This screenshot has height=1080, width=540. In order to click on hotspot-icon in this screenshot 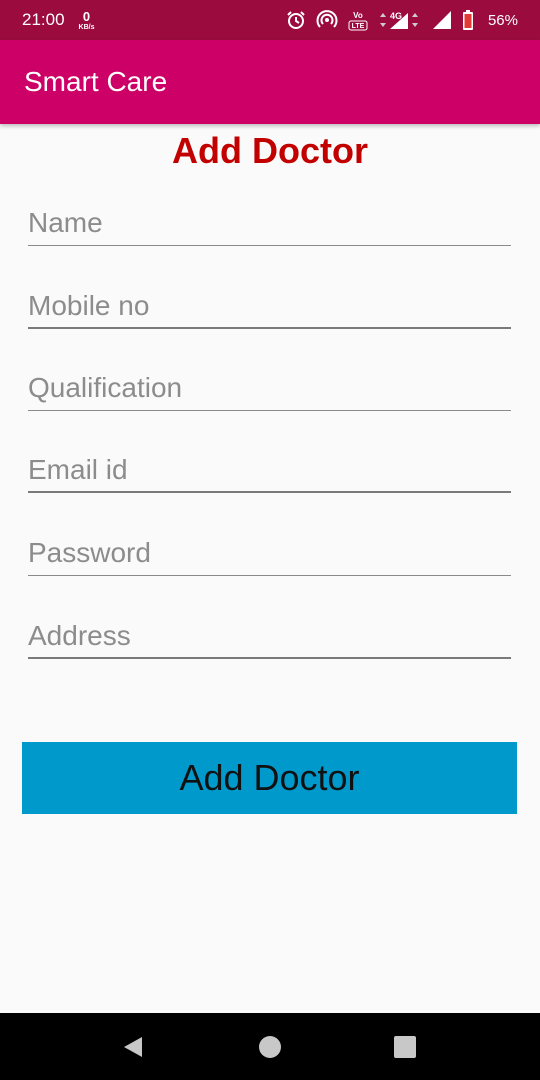, I will do `click(327, 20)`.